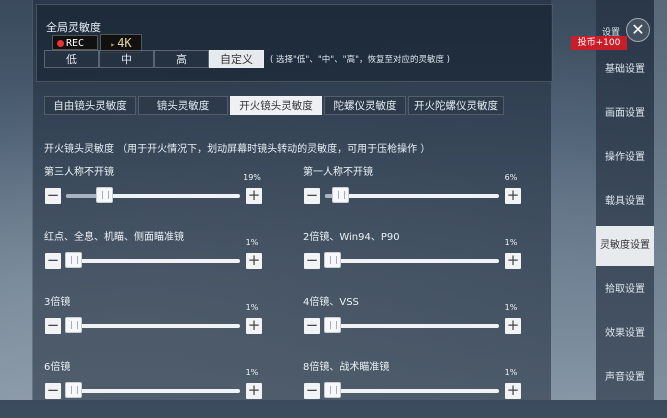 The height and width of the screenshot is (418, 667). What do you see at coordinates (83, 196) in the screenshot?
I see `slider-fill` at bounding box center [83, 196].